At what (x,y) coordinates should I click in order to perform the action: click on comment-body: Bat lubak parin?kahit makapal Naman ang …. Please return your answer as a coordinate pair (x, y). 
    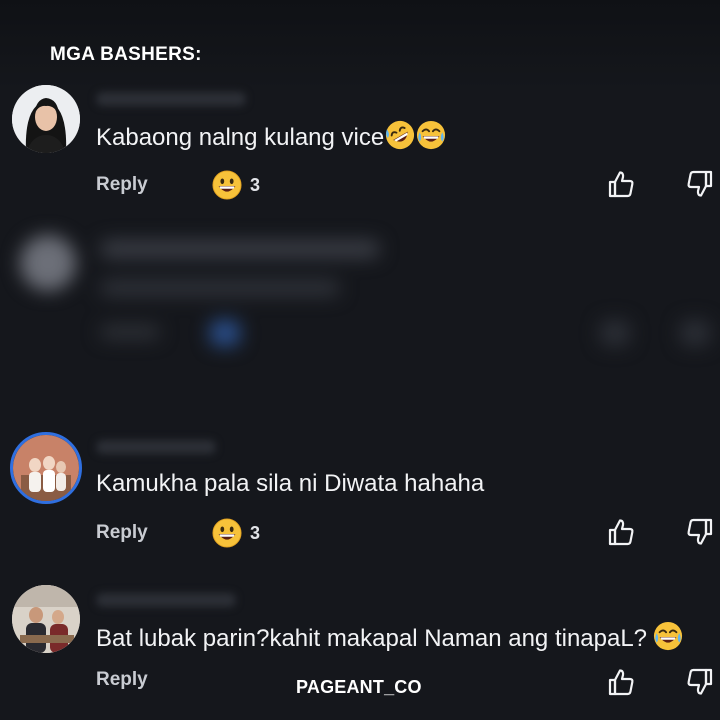
    Looking at the image, I should click on (372, 638).